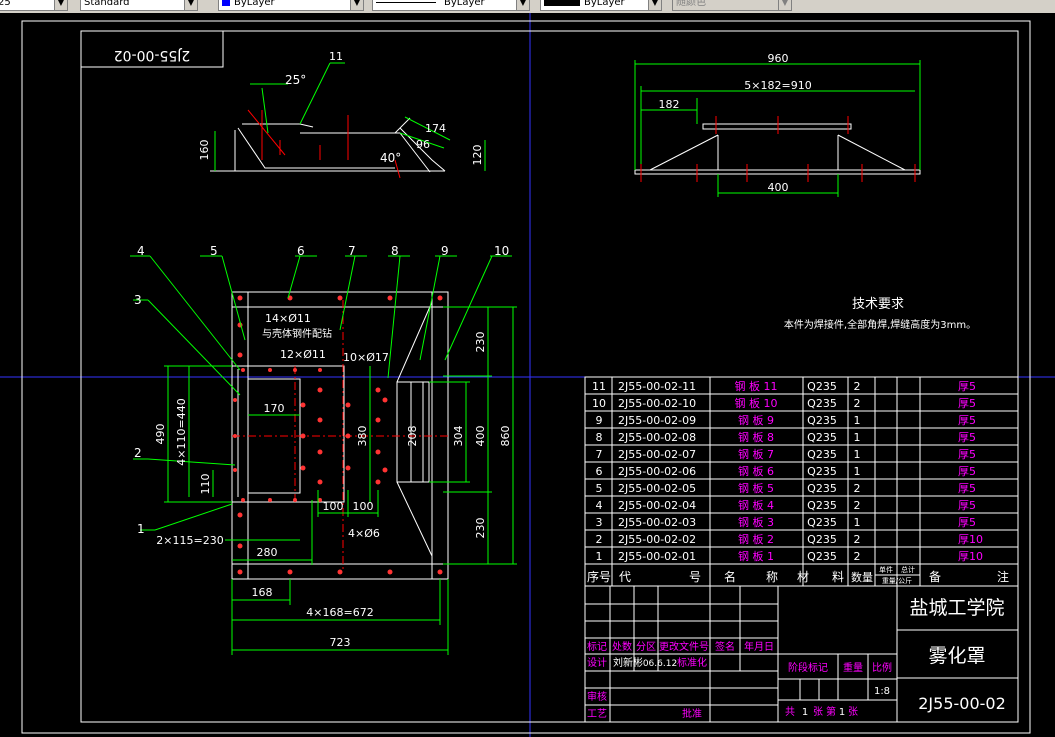  Describe the element at coordinates (395, 251) in the screenshot. I see `balloon-8: 8` at that location.